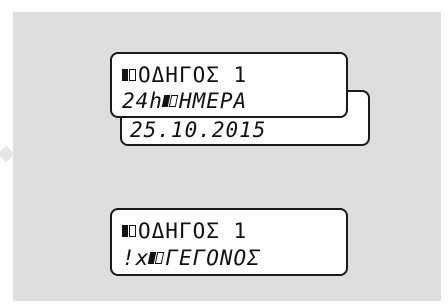  I want to click on 24h-label: 24h, so click(142, 101).